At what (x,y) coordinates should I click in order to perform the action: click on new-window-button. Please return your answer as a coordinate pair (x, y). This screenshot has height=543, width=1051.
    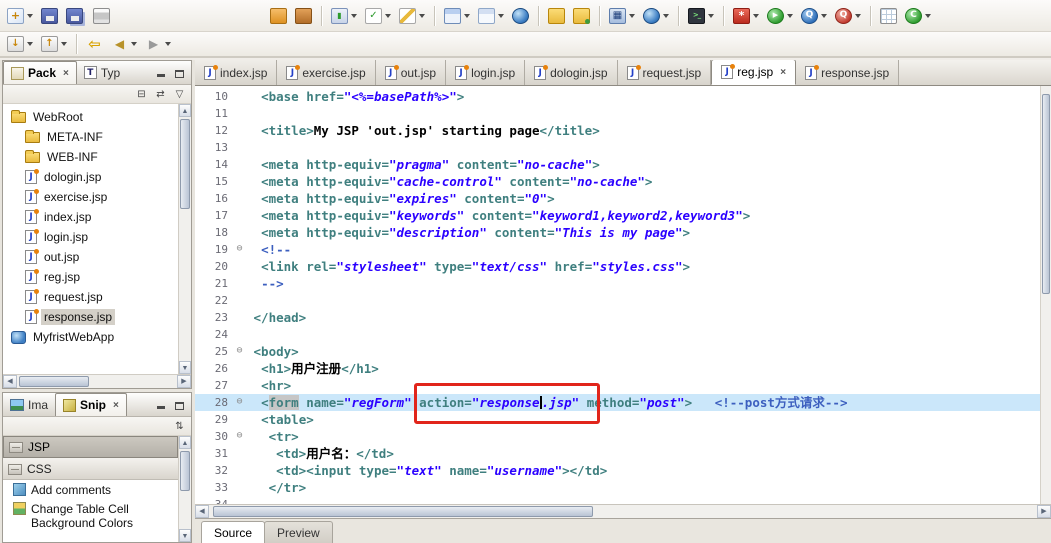
    Looking at the image, I should click on (457, 16).